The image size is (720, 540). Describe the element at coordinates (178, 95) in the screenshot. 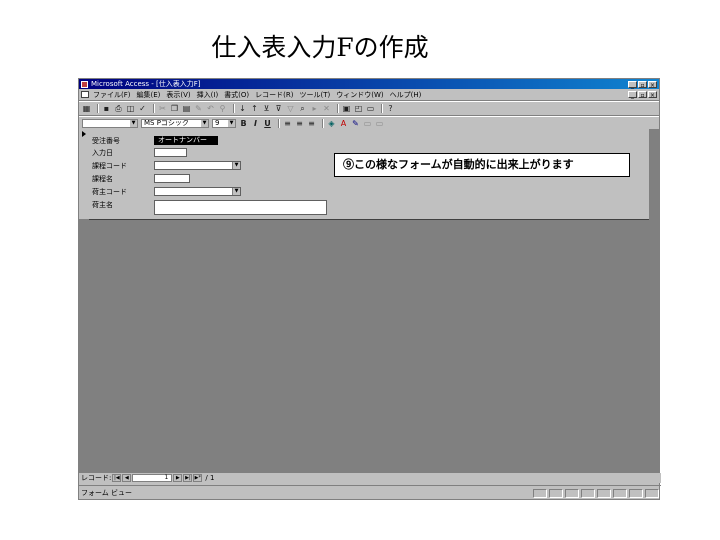

I see `menu-view: 表示(V)` at that location.